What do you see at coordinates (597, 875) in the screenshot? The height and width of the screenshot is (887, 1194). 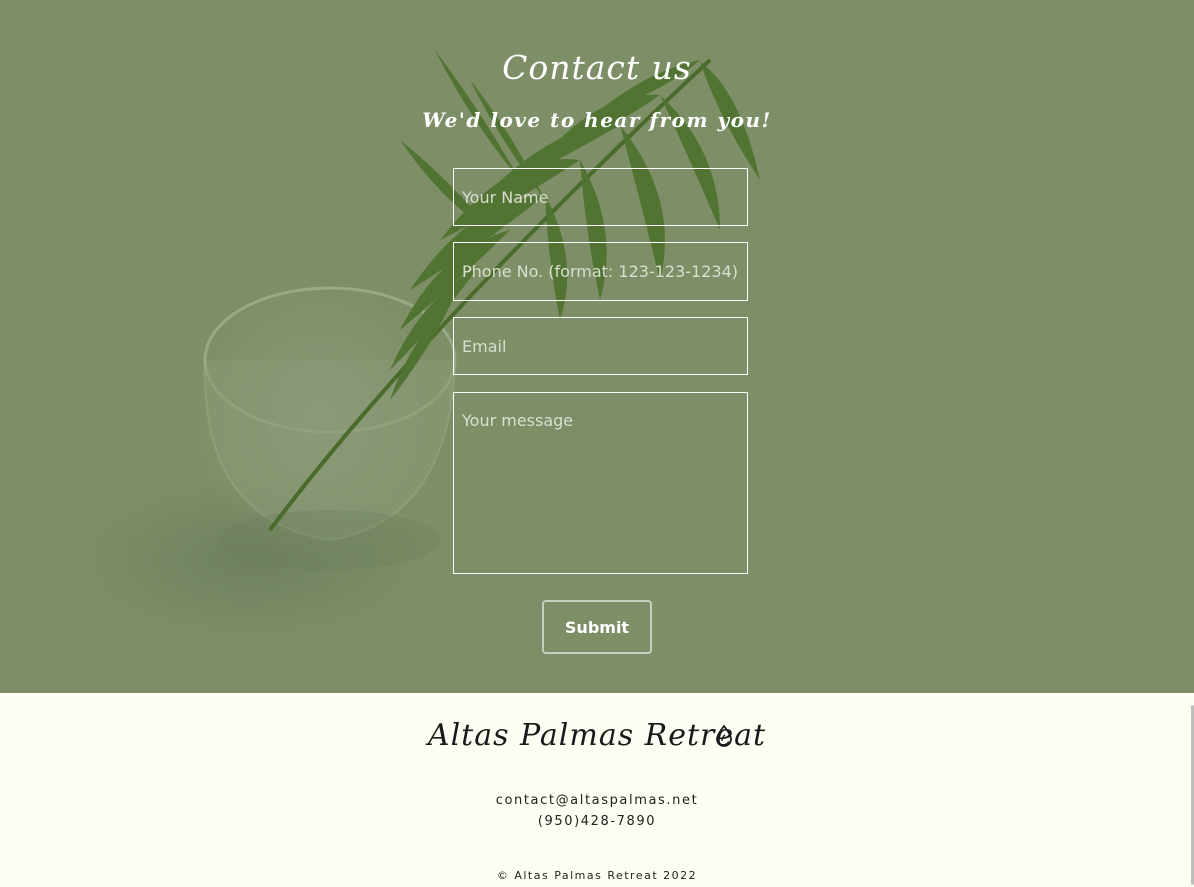 I see `copyright: © Altas Palmas Retreat 2022` at bounding box center [597, 875].